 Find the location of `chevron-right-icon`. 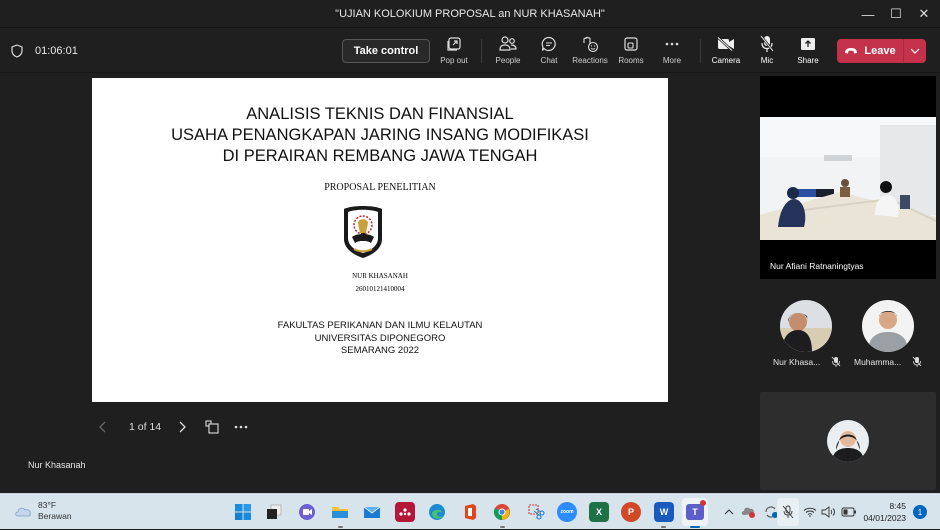

chevron-right-icon is located at coordinates (182, 427).